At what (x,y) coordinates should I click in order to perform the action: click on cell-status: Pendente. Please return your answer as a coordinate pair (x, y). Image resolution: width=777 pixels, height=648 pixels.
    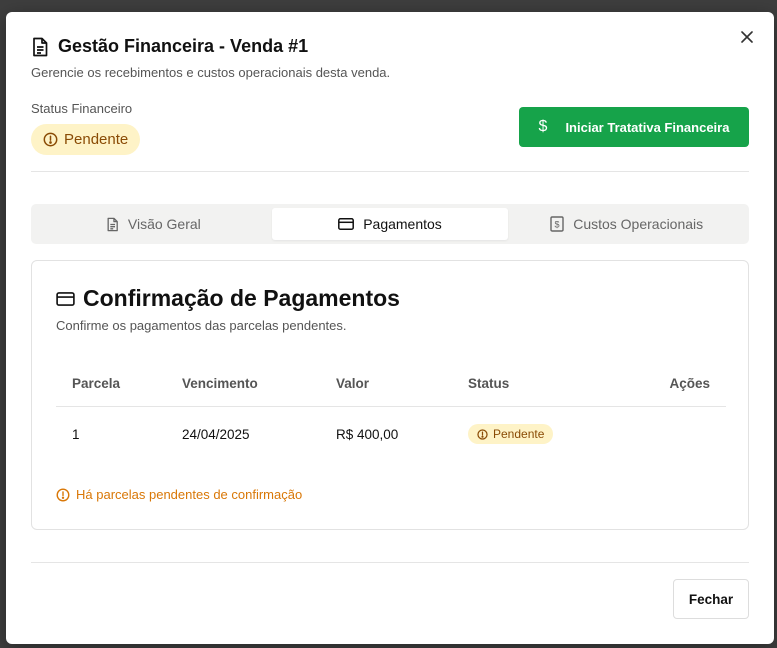
    Looking at the image, I should click on (511, 434).